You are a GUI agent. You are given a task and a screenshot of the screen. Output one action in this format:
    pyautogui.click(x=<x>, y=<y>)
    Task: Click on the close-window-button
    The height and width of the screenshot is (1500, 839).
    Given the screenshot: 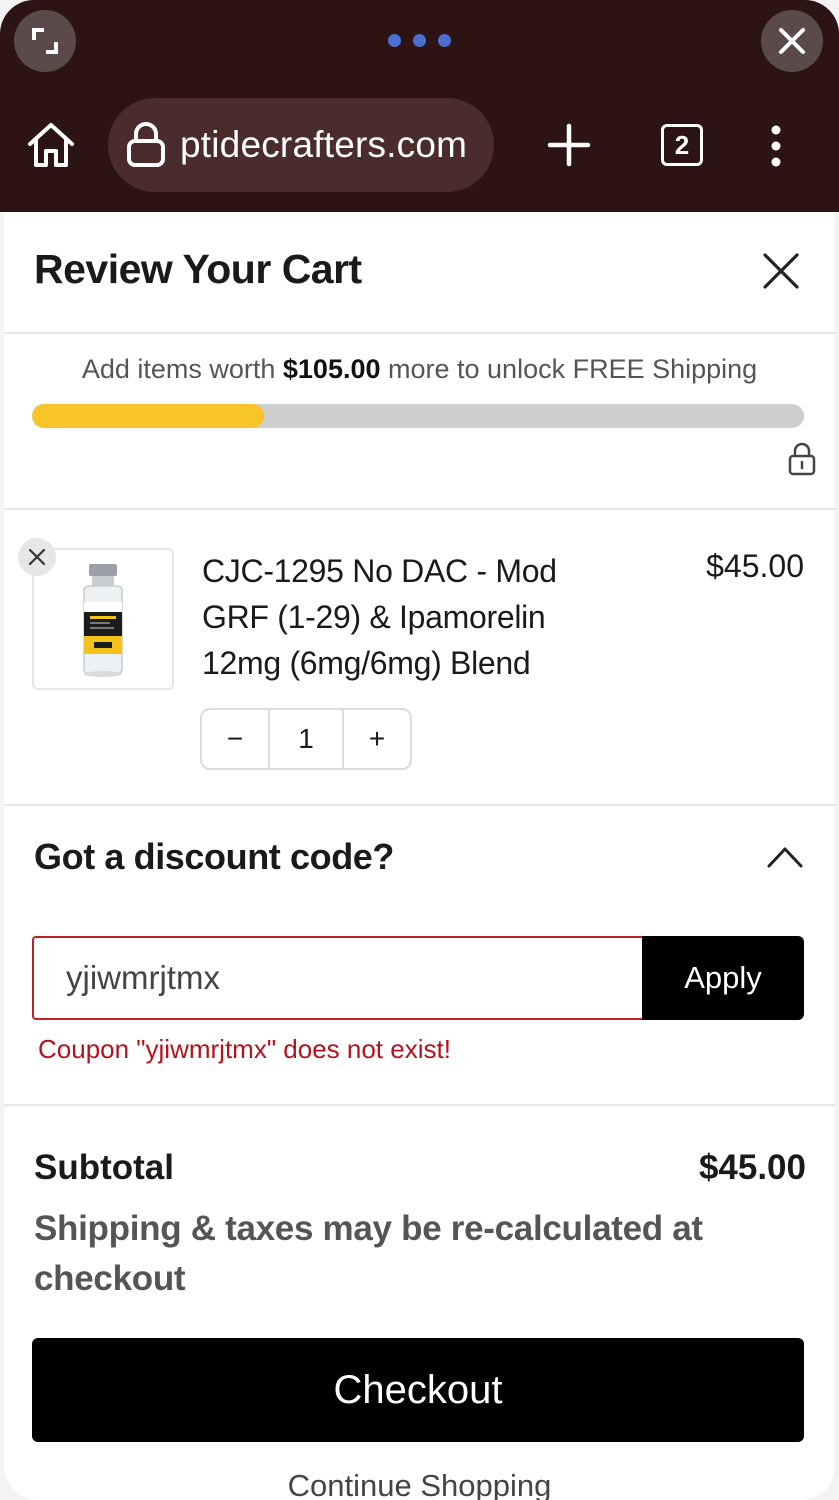 What is the action you would take?
    pyautogui.click(x=792, y=41)
    